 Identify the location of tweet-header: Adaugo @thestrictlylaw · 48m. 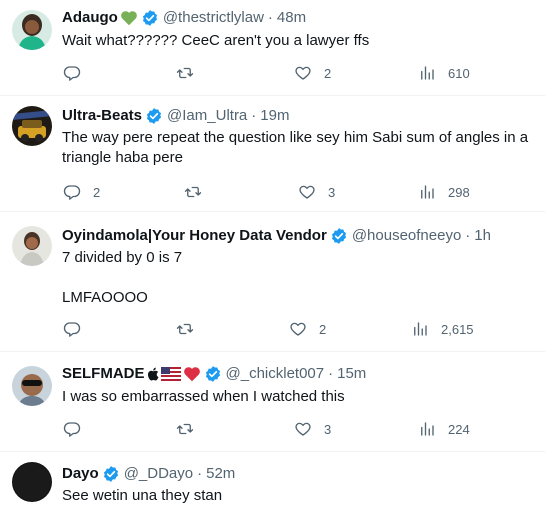
(299, 18).